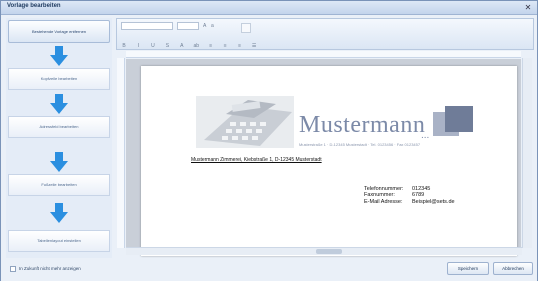 This screenshot has width=538, height=281. Describe the element at coordinates (210, 41) in the screenshot. I see `format-buttons: B I U S A ab ≡ ≡ ≡ ☰` at that location.